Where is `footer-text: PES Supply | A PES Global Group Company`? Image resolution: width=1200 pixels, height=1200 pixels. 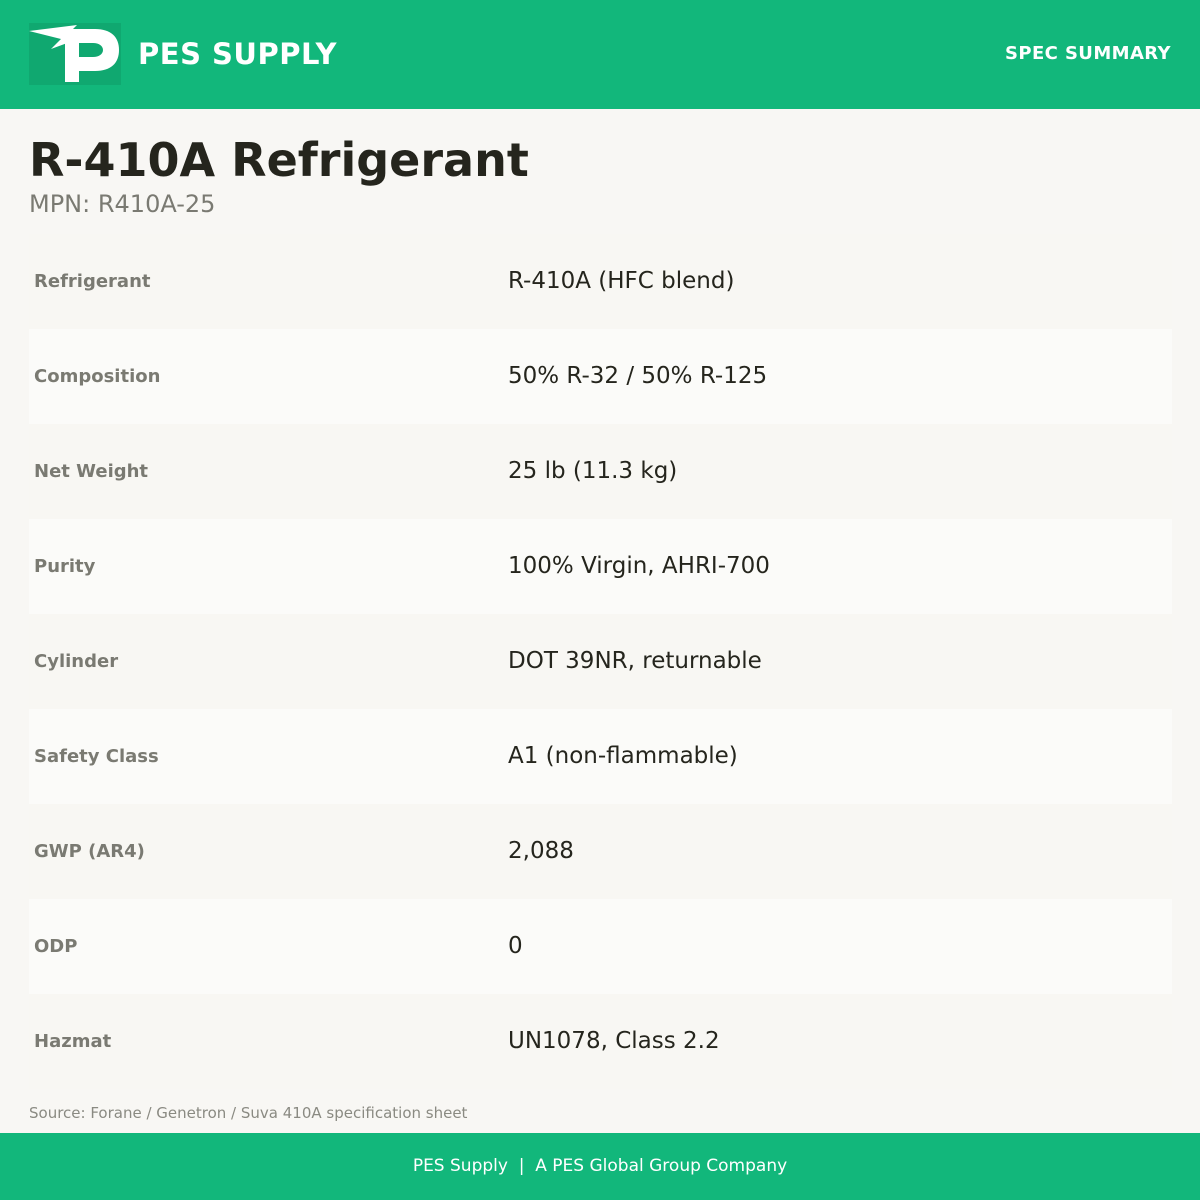
footer-text: PES Supply | A PES Global Group Company is located at coordinates (600, 1166).